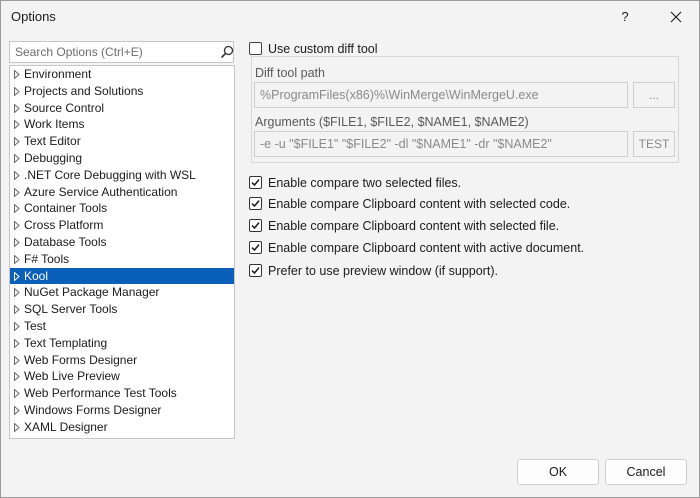  What do you see at coordinates (122, 242) in the screenshot?
I see `tree-item-database-tools: Database Tools` at bounding box center [122, 242].